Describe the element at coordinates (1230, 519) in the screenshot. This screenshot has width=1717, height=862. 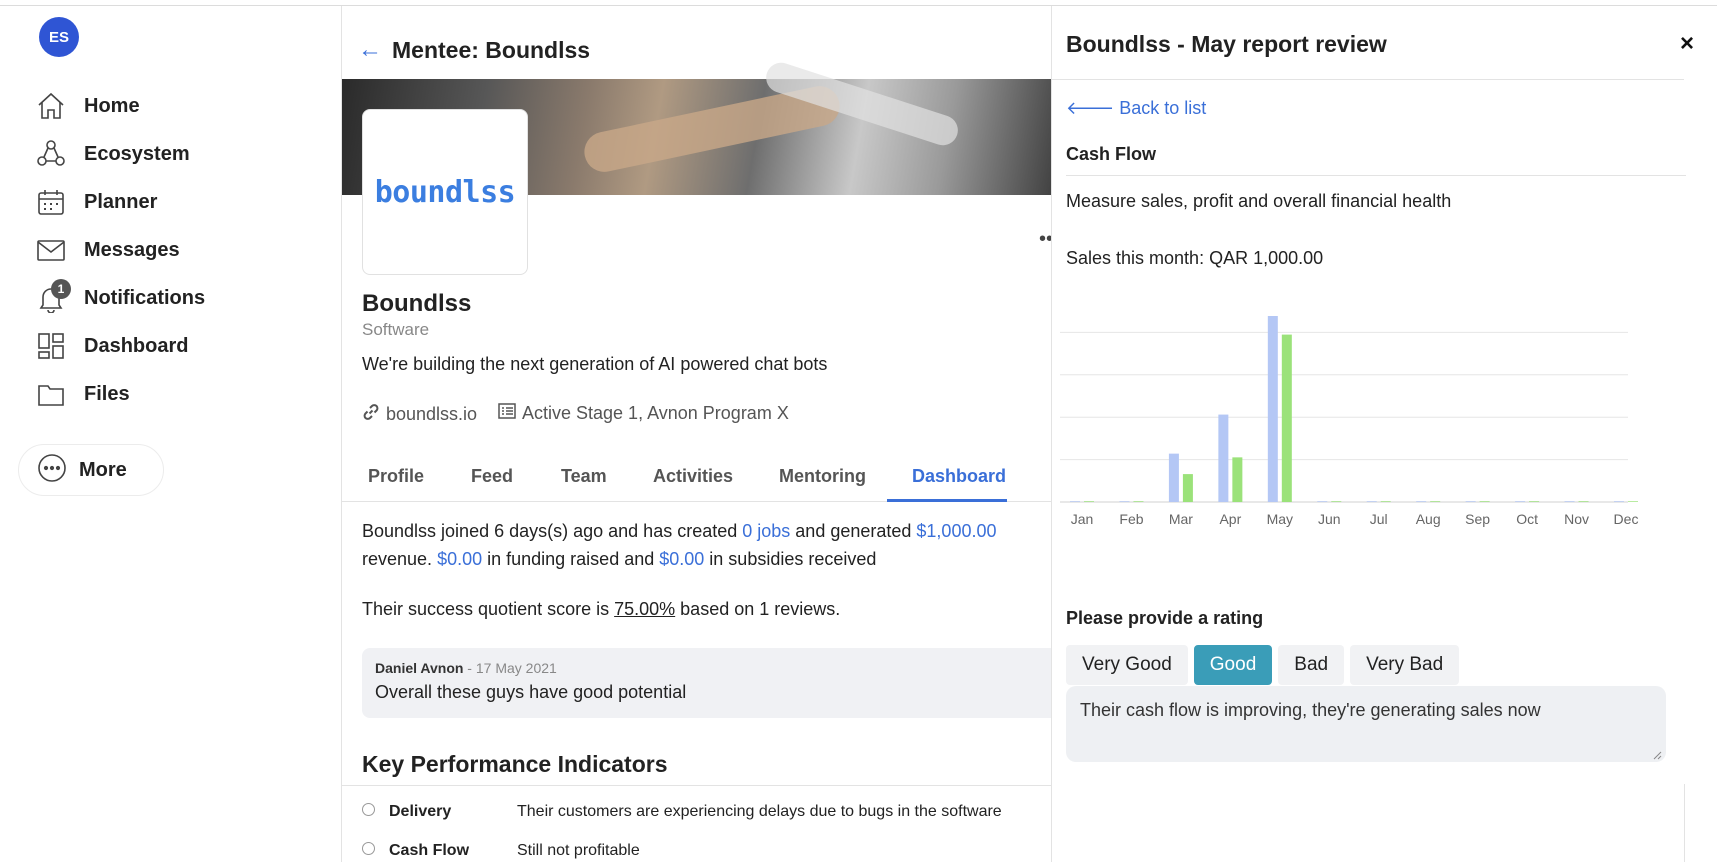
I see `chart-tick-label: Apr` at that location.